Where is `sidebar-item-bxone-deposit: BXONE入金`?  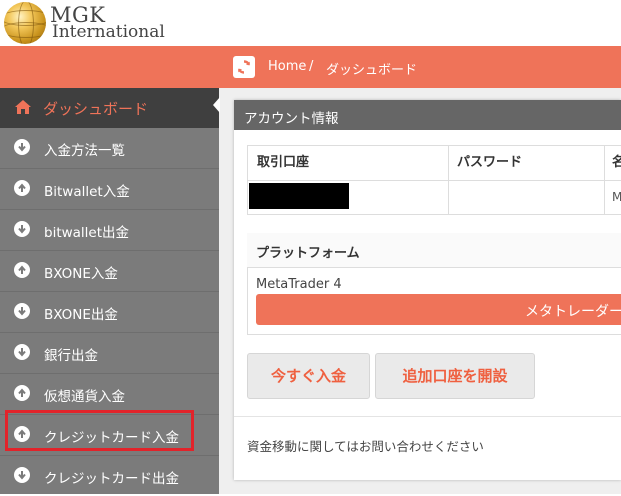
sidebar-item-bxone-deposit: BXONE入金 is located at coordinates (109, 271).